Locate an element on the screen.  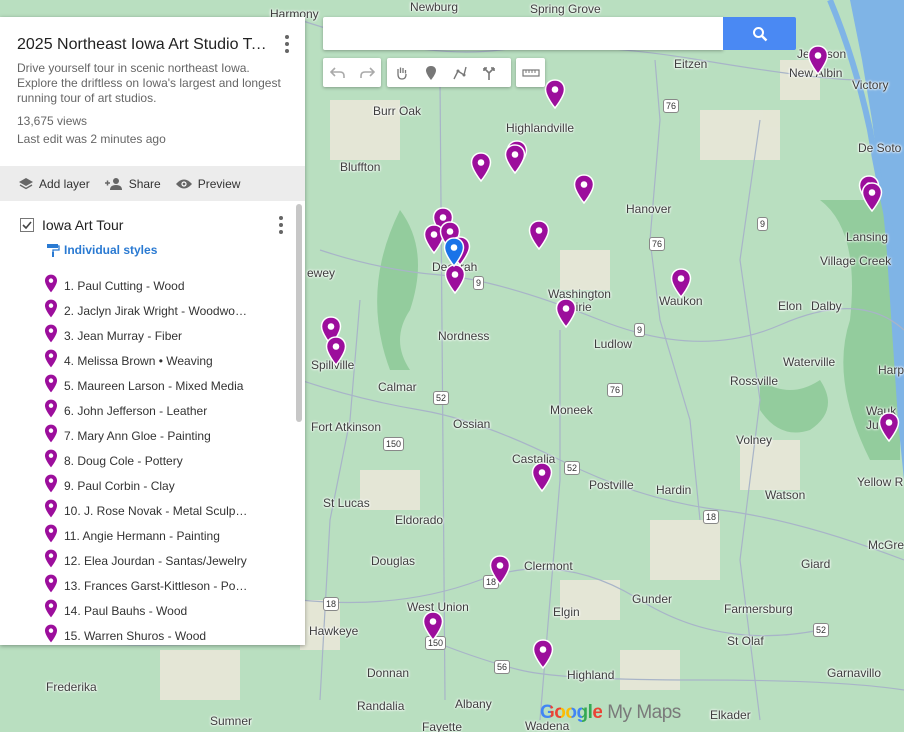
marker-icon is located at coordinates (430, 72).